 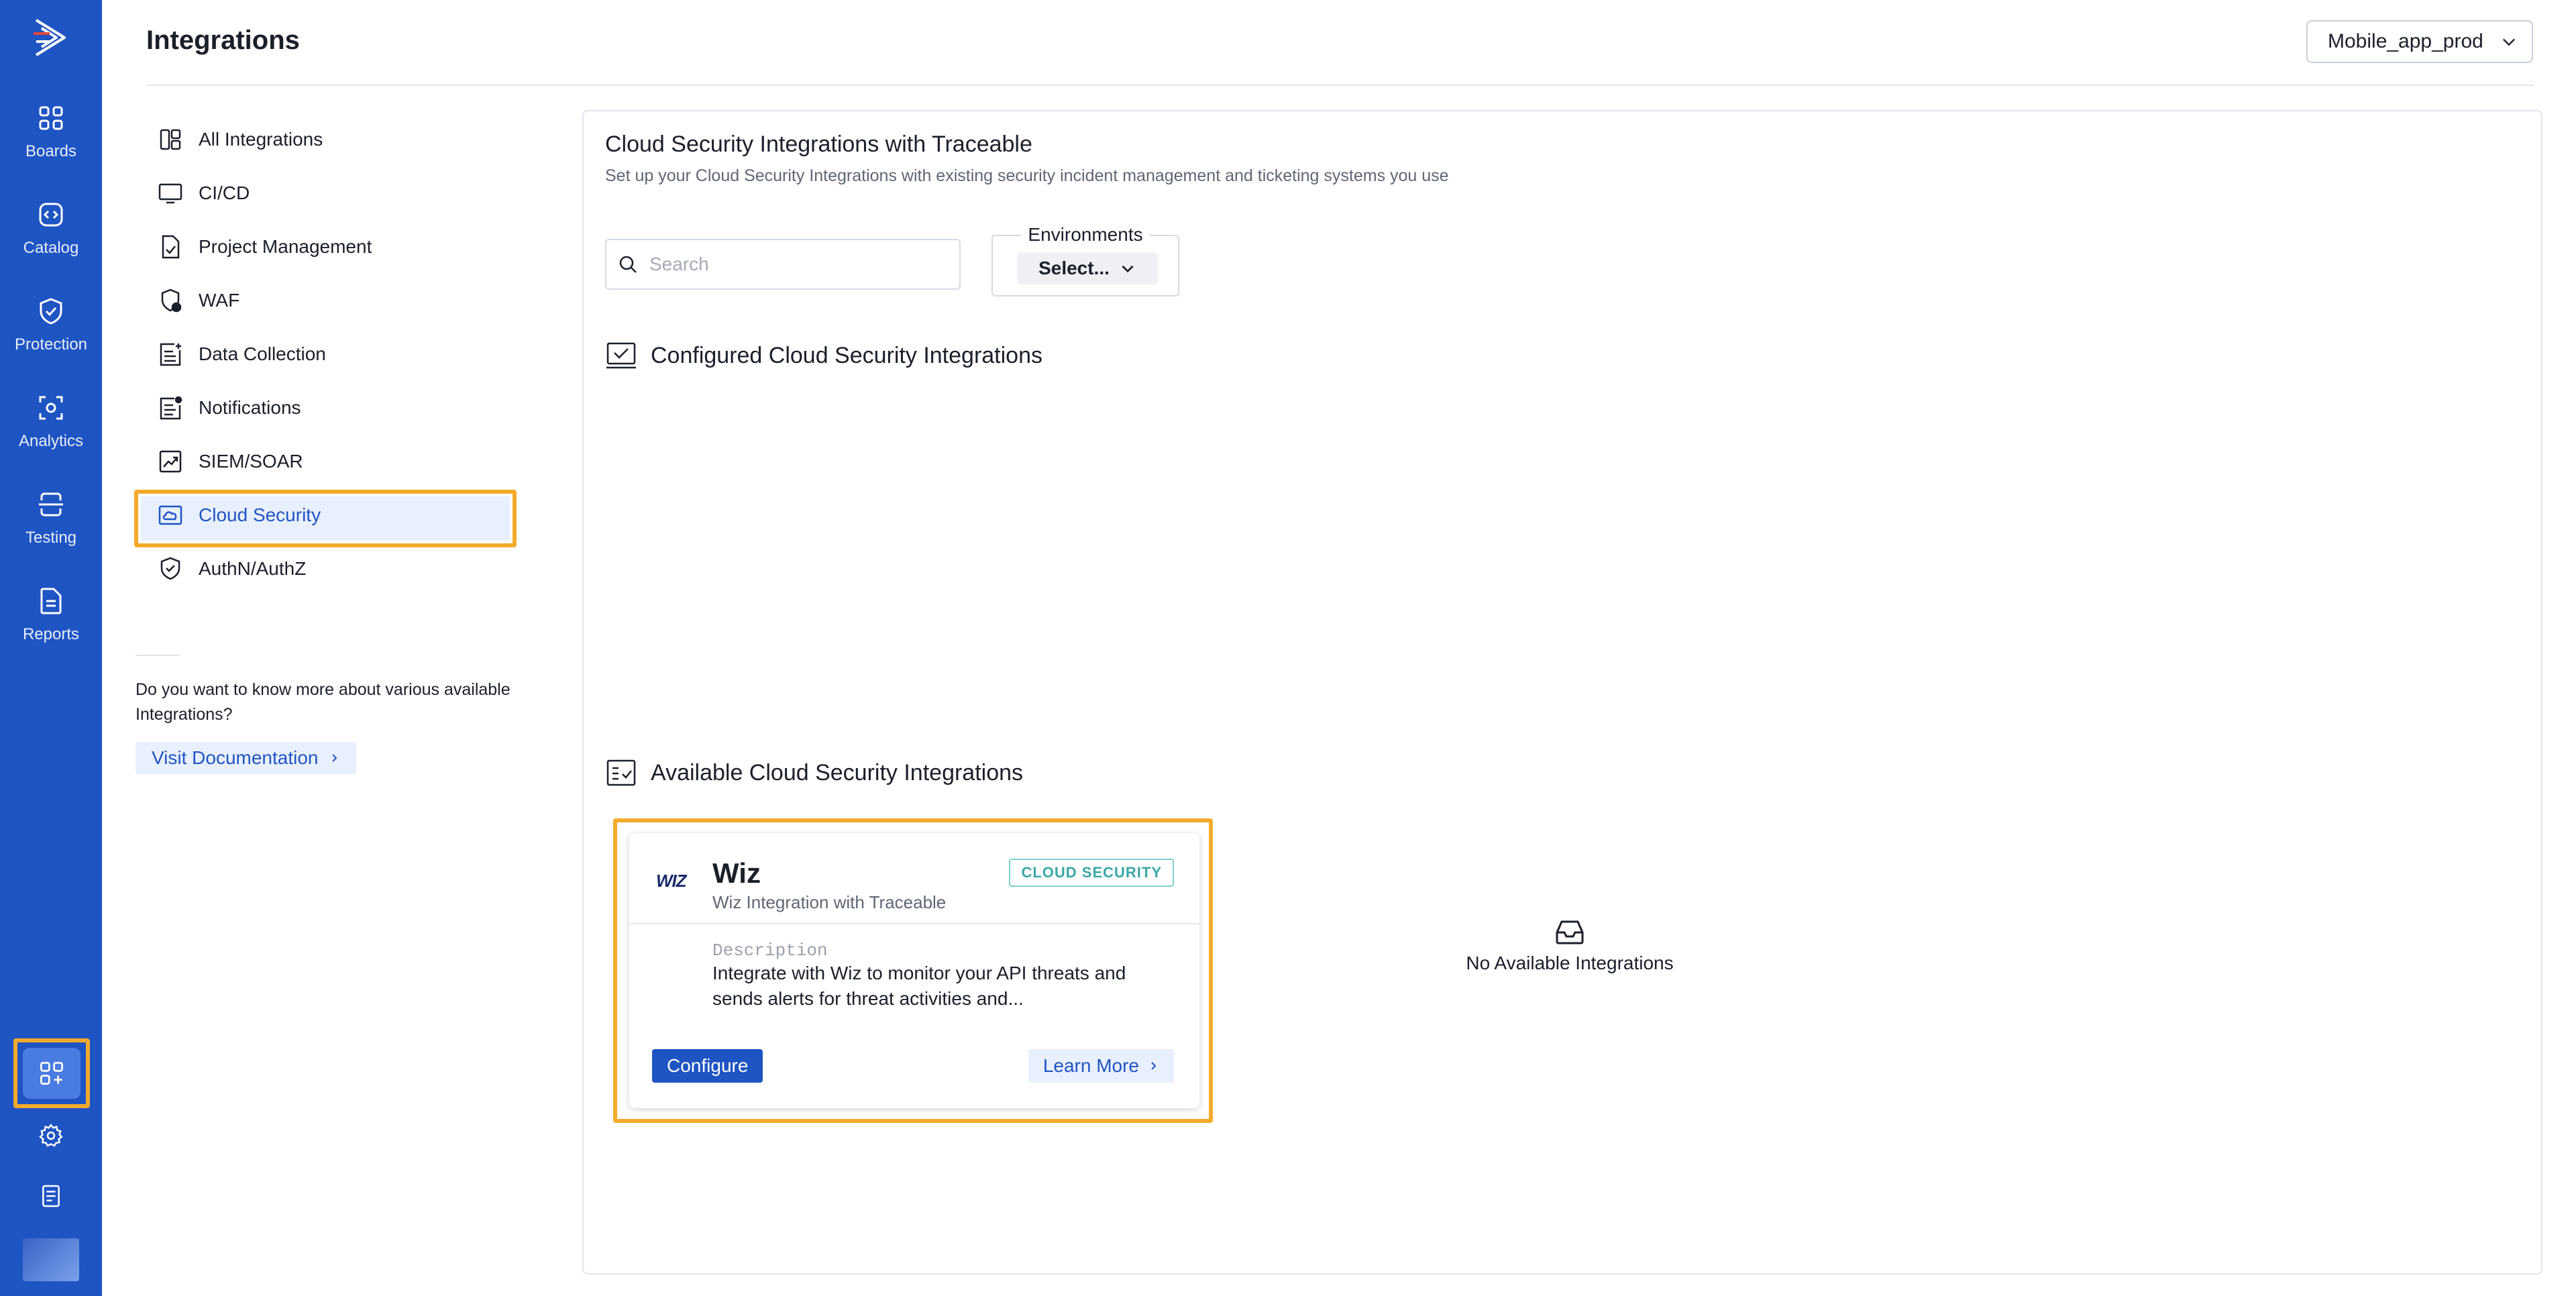 What do you see at coordinates (345, 193) in the screenshot?
I see `nav-item-cicd: CI/CD` at bounding box center [345, 193].